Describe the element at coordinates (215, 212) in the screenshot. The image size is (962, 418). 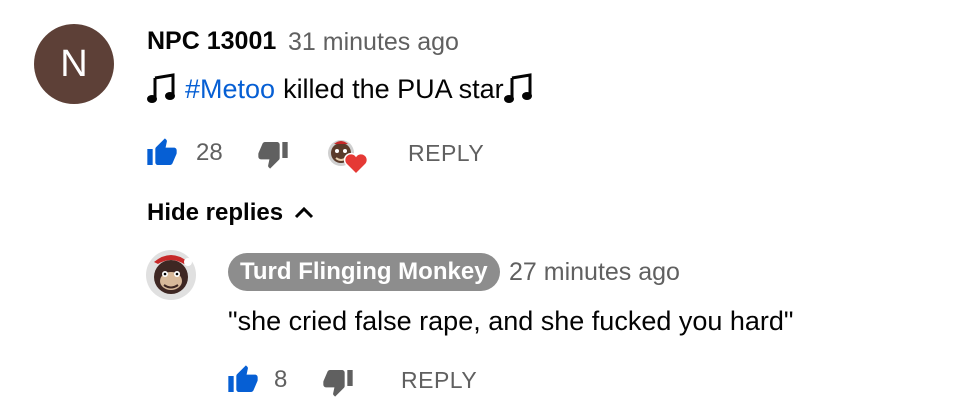
I see `hide-replies-label: Hide replies` at that location.